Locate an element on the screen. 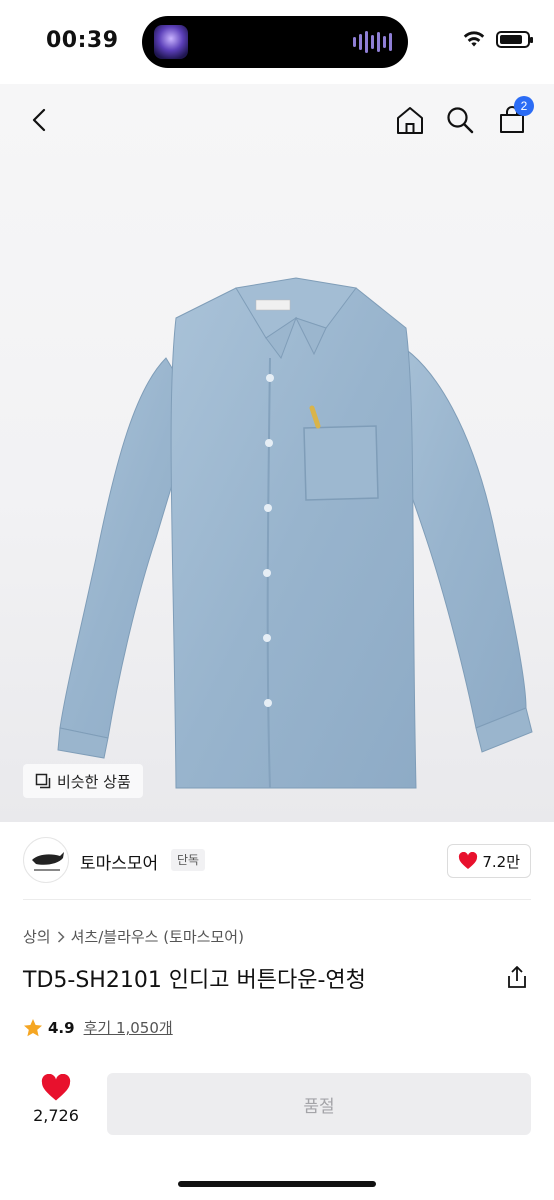 The image size is (554, 1200). search-button is located at coordinates (460, 120).